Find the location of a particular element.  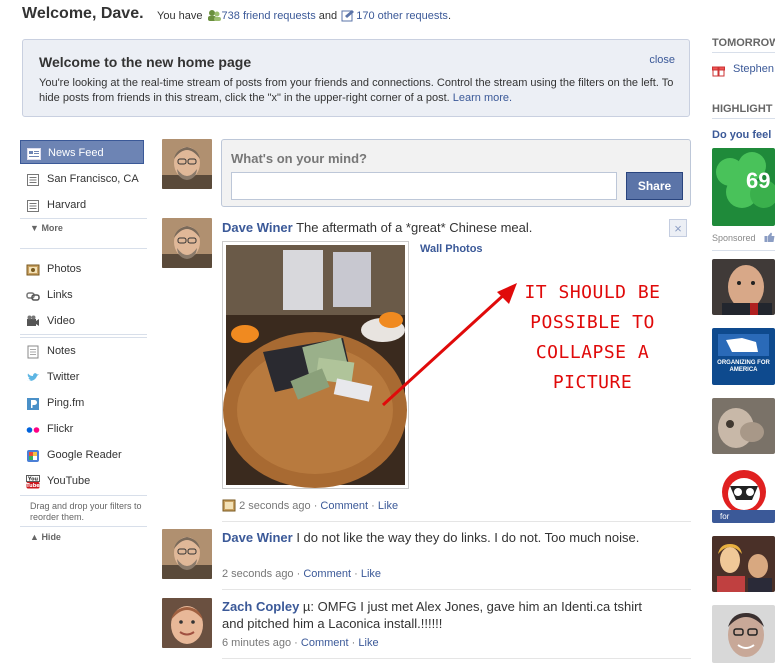

sidebar-item-google-reader: Google Reader is located at coordinates (82, 455).